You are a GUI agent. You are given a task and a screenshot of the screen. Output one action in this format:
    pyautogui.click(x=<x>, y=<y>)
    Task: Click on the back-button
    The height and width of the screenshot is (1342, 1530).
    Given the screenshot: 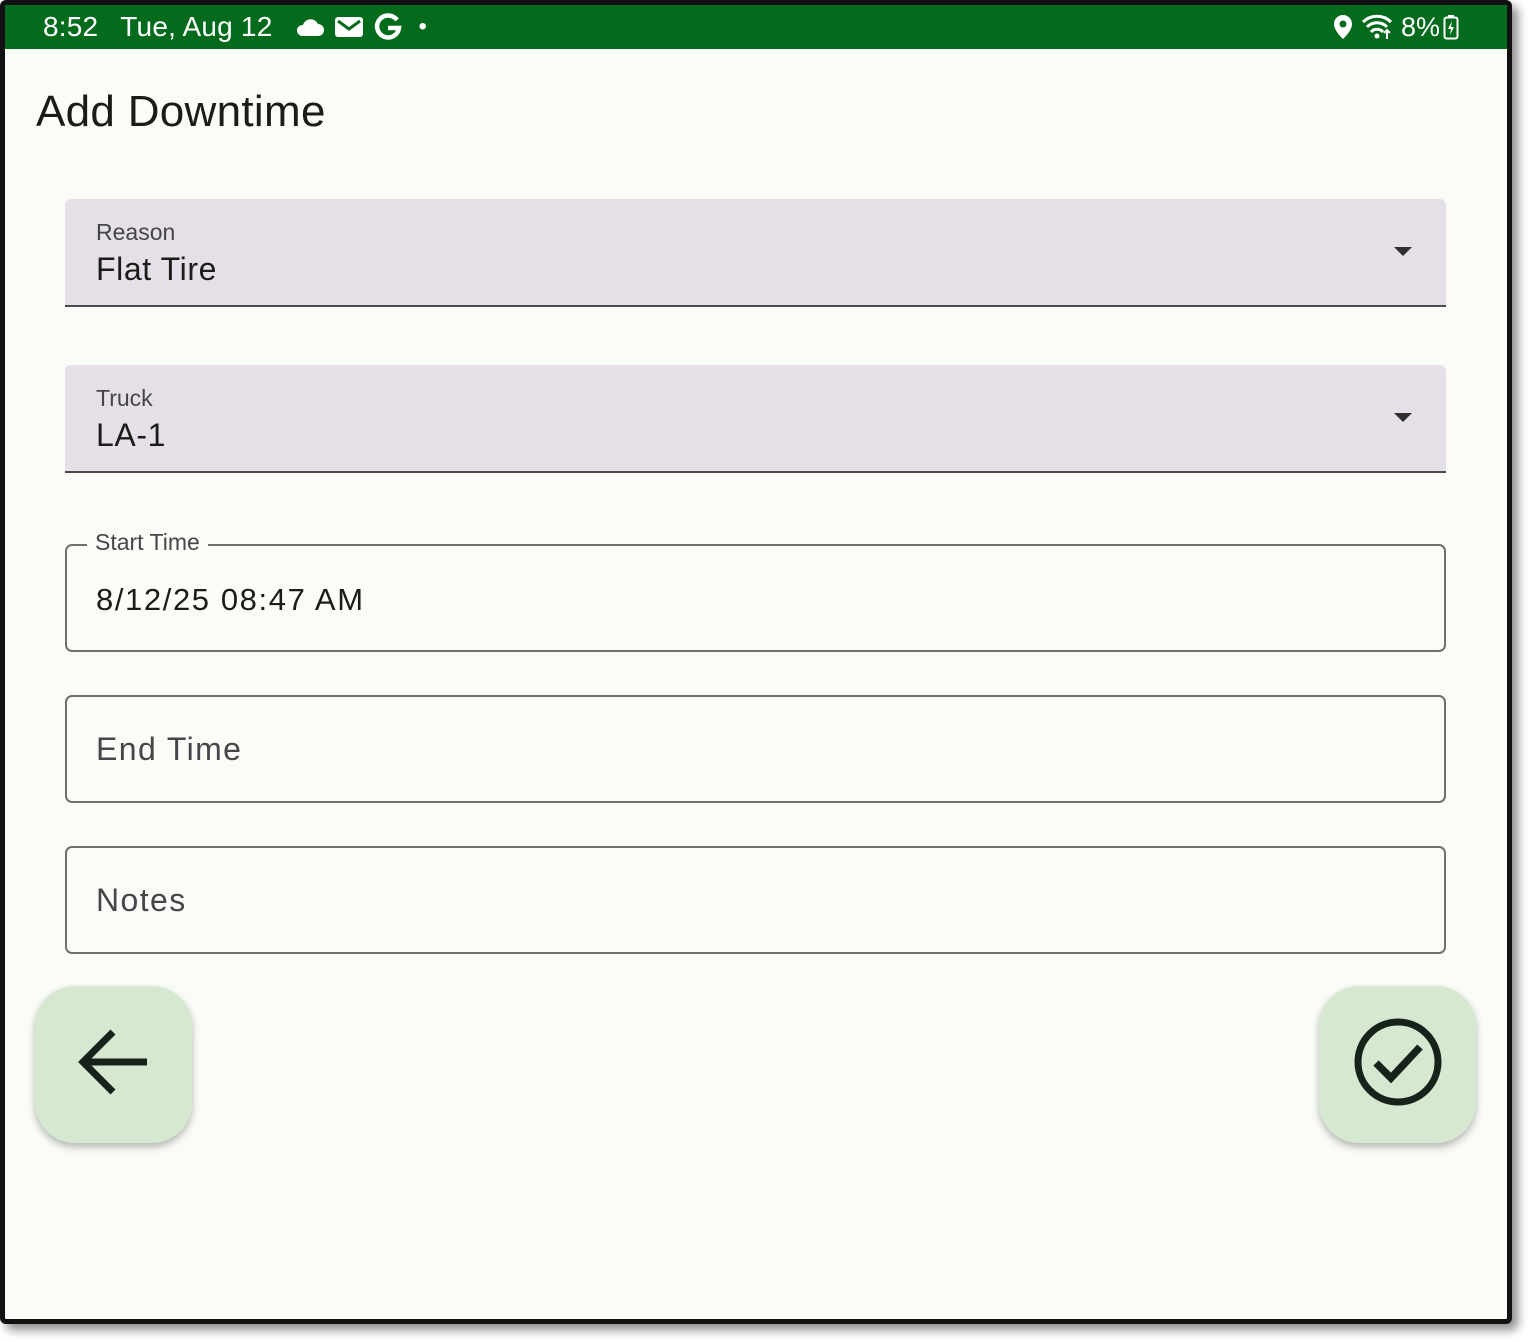 What is the action you would take?
    pyautogui.click(x=113, y=1064)
    